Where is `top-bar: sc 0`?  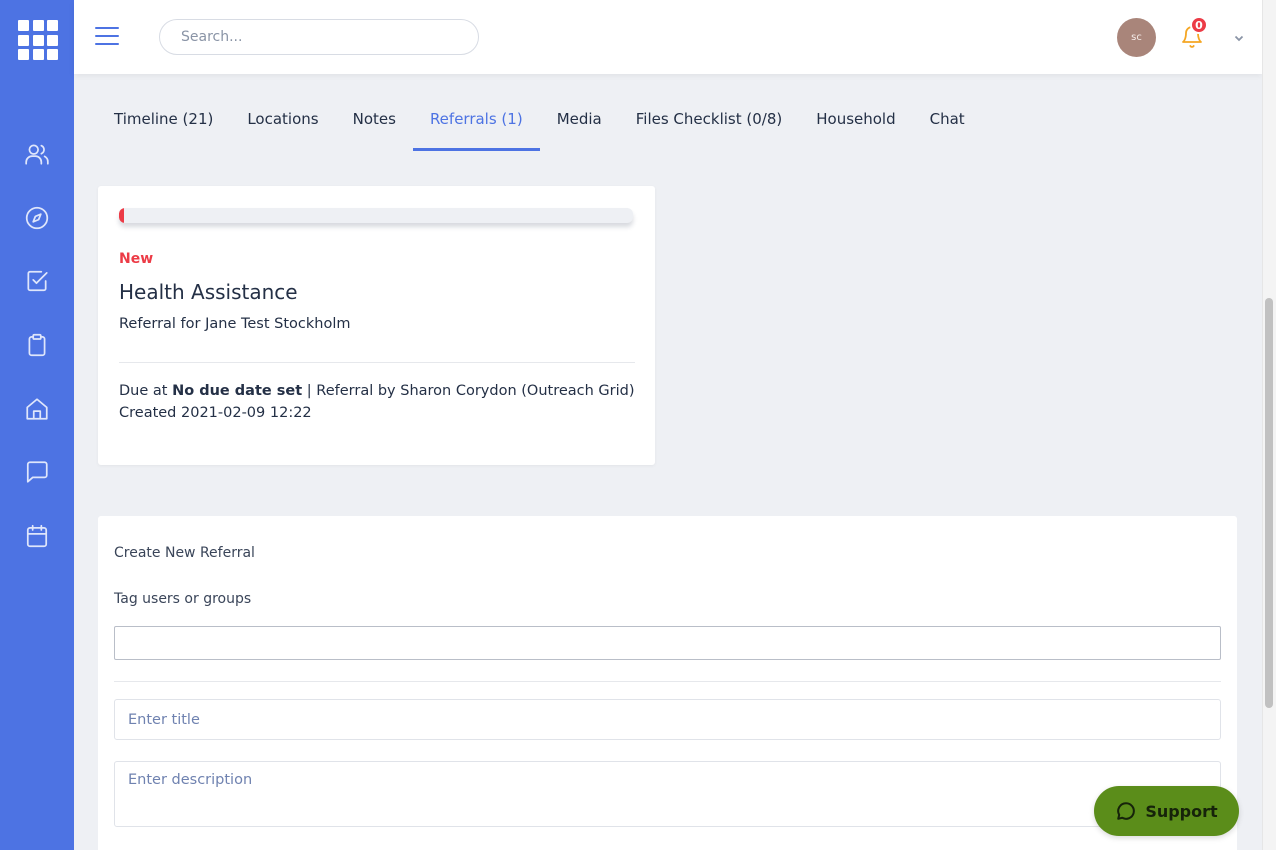
top-bar: sc 0 is located at coordinates (668, 37).